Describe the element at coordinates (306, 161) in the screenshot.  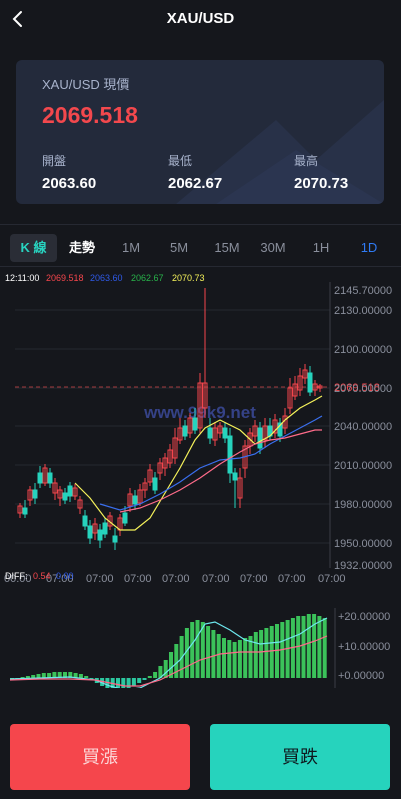
I see `high-label: 最高` at that location.